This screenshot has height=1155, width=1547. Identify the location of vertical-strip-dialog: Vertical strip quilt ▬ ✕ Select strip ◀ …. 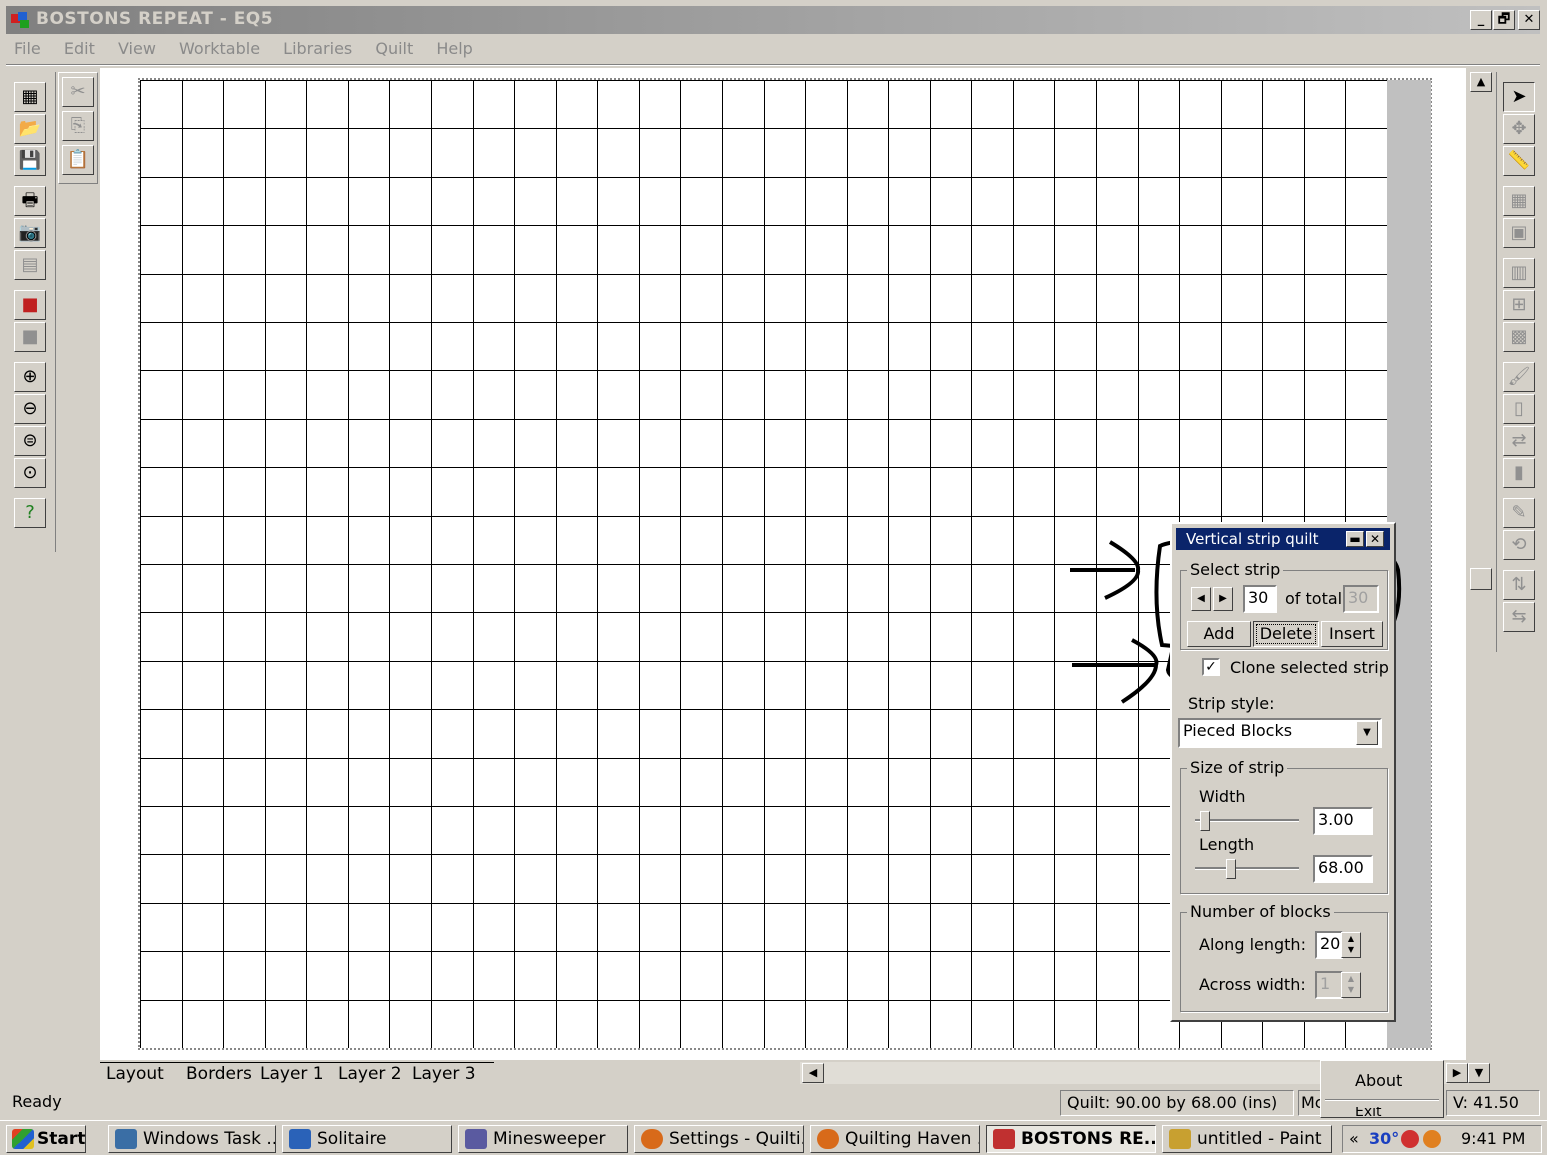
(1283, 772).